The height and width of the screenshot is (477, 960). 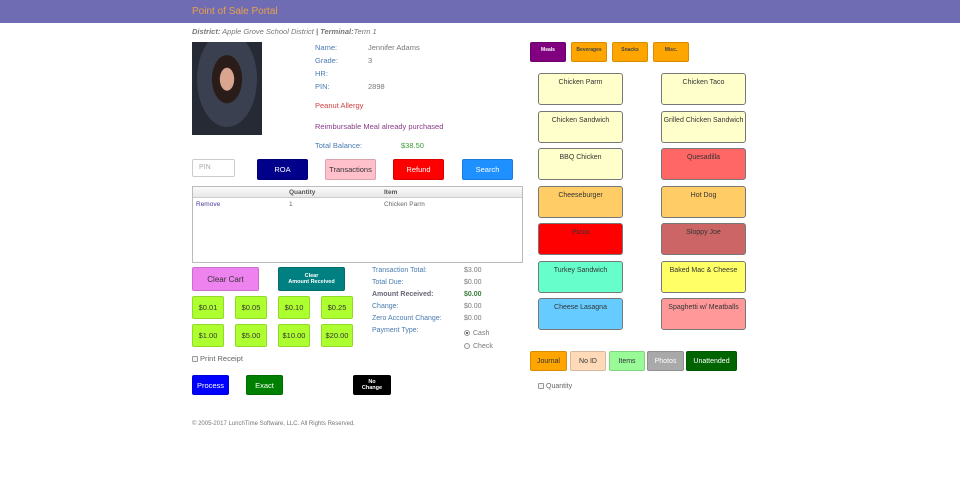 What do you see at coordinates (235, 11) in the screenshot?
I see `app-title: Point of Sale Portal` at bounding box center [235, 11].